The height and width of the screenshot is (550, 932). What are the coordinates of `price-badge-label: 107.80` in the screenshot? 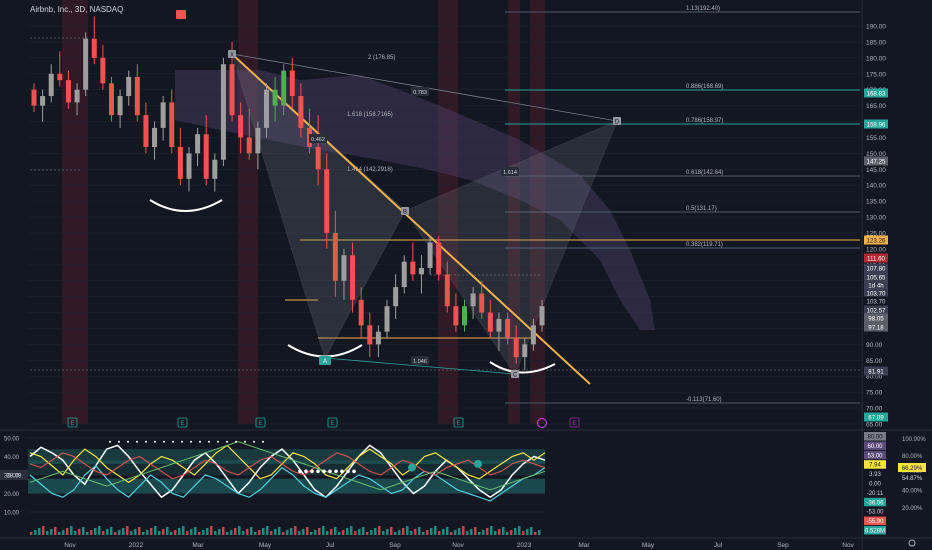 It's located at (876, 268).